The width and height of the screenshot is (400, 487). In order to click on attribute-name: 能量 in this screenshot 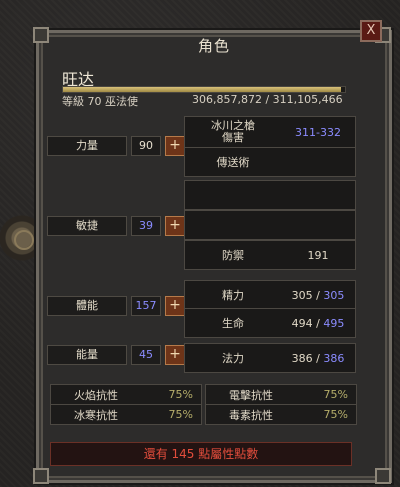, I will do `click(87, 355)`.